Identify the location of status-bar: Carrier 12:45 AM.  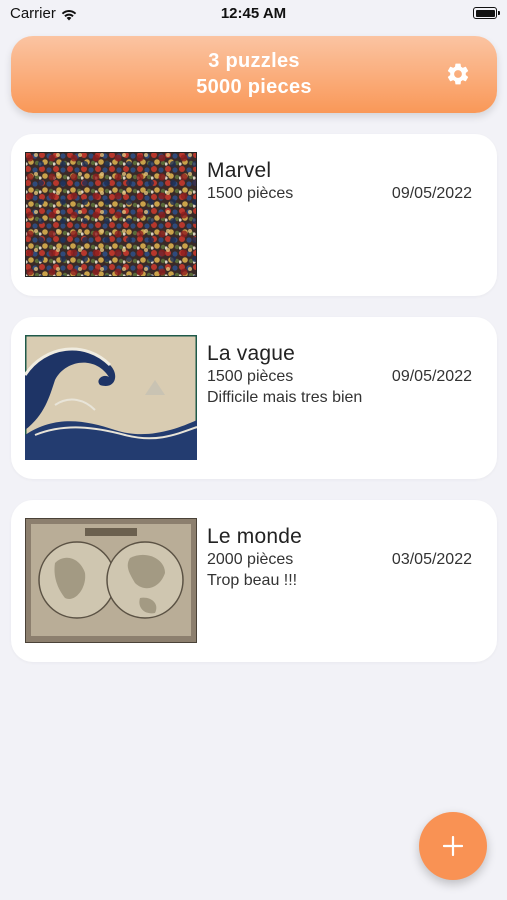
(253, 14).